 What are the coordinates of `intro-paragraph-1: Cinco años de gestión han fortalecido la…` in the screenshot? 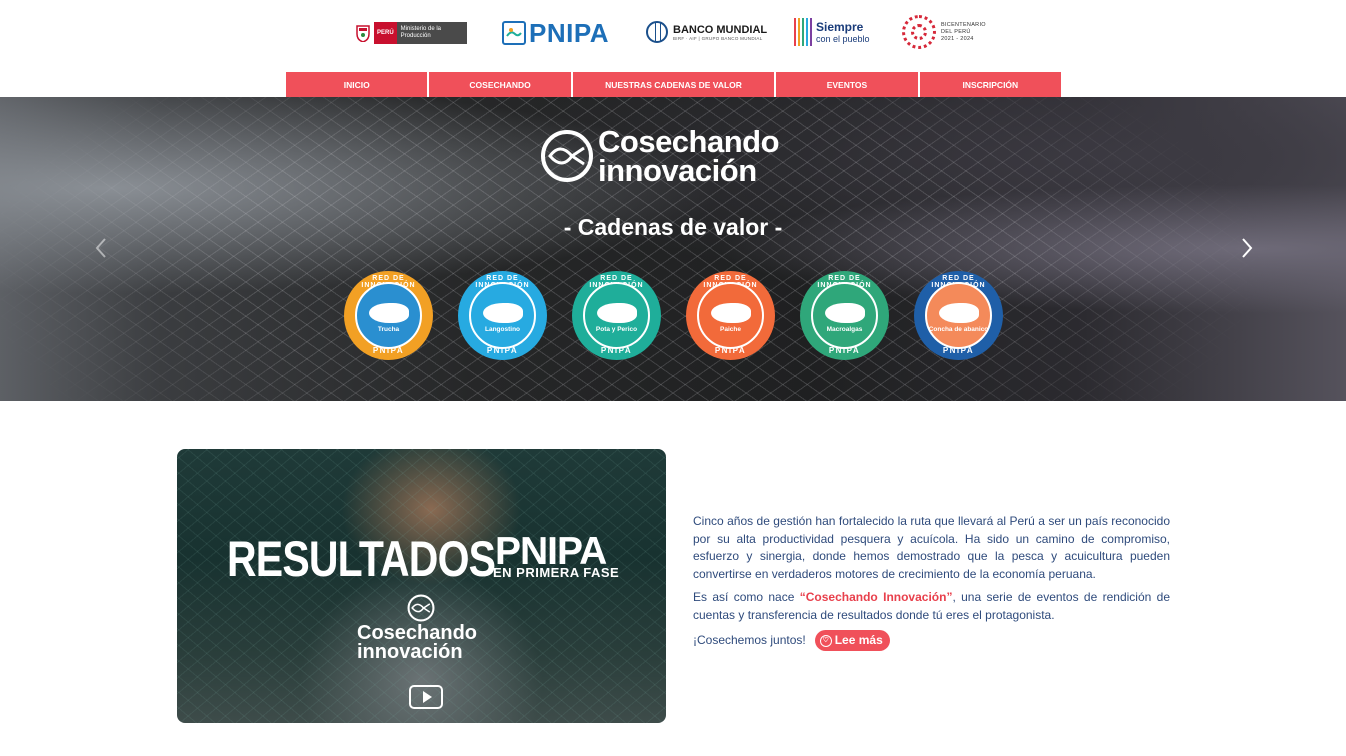 It's located at (931, 547).